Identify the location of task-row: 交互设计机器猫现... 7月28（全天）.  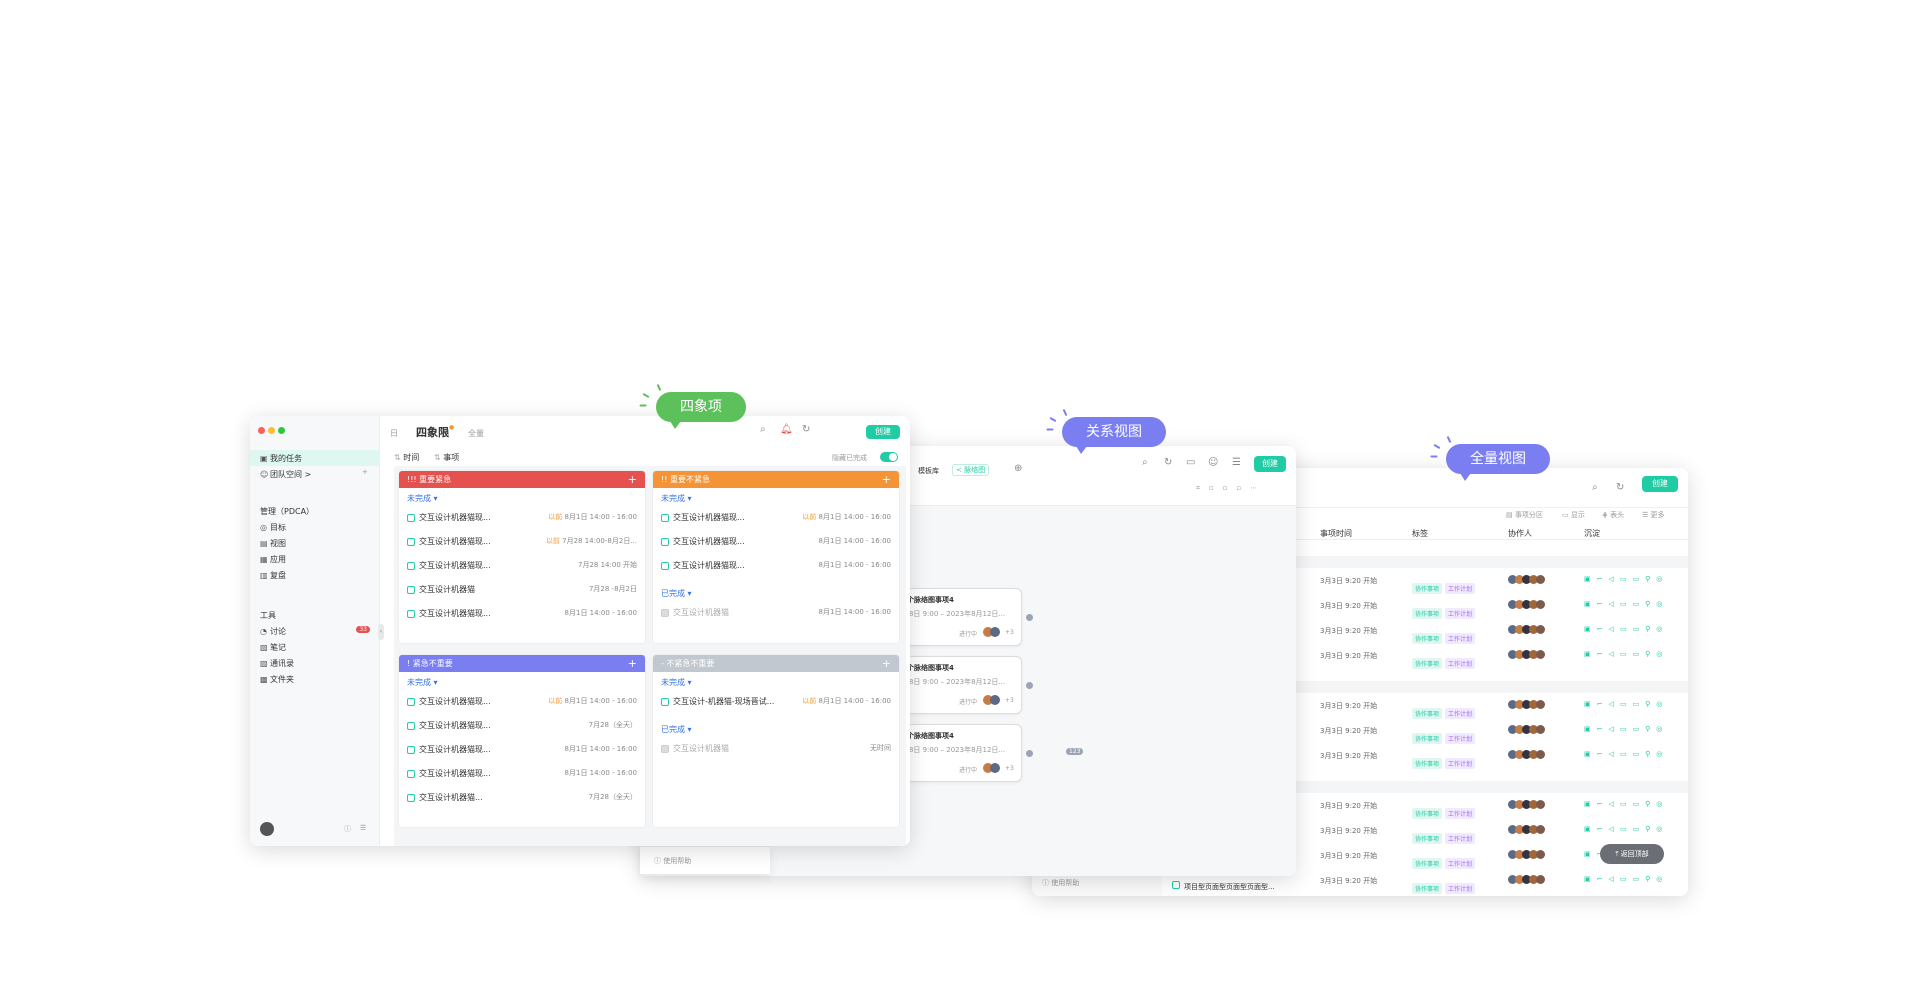
(522, 727).